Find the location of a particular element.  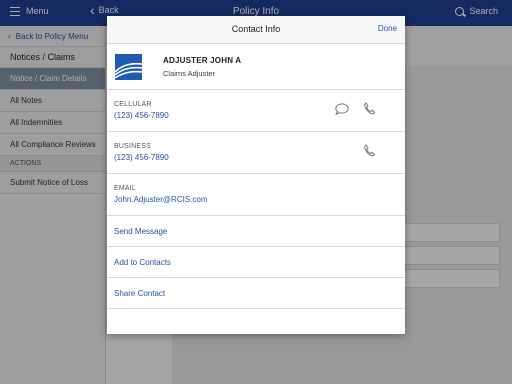

message-icon is located at coordinates (342, 111).